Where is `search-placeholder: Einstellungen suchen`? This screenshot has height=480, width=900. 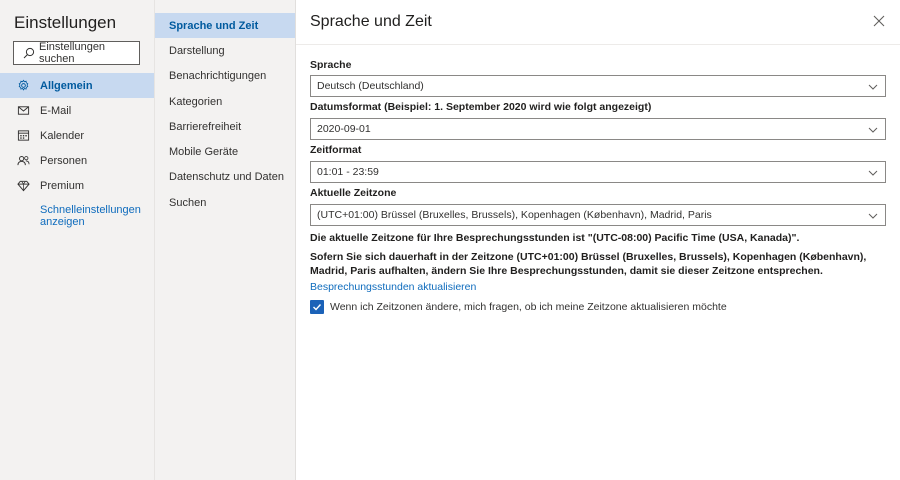
search-placeholder: Einstellungen suchen is located at coordinates (72, 53).